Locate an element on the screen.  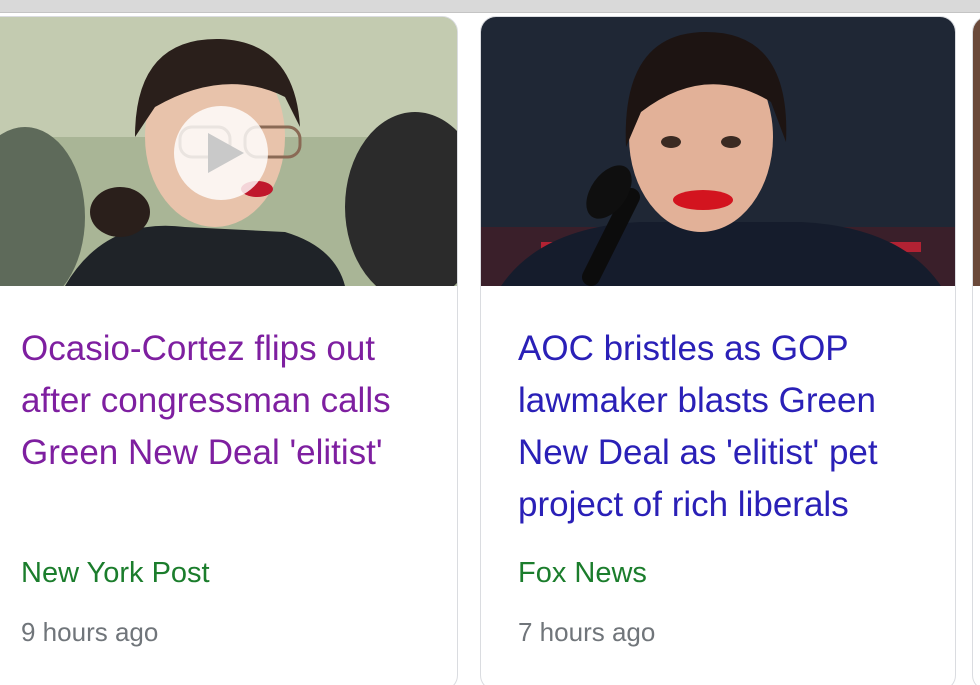
news-source: Fox News is located at coordinates (582, 573).